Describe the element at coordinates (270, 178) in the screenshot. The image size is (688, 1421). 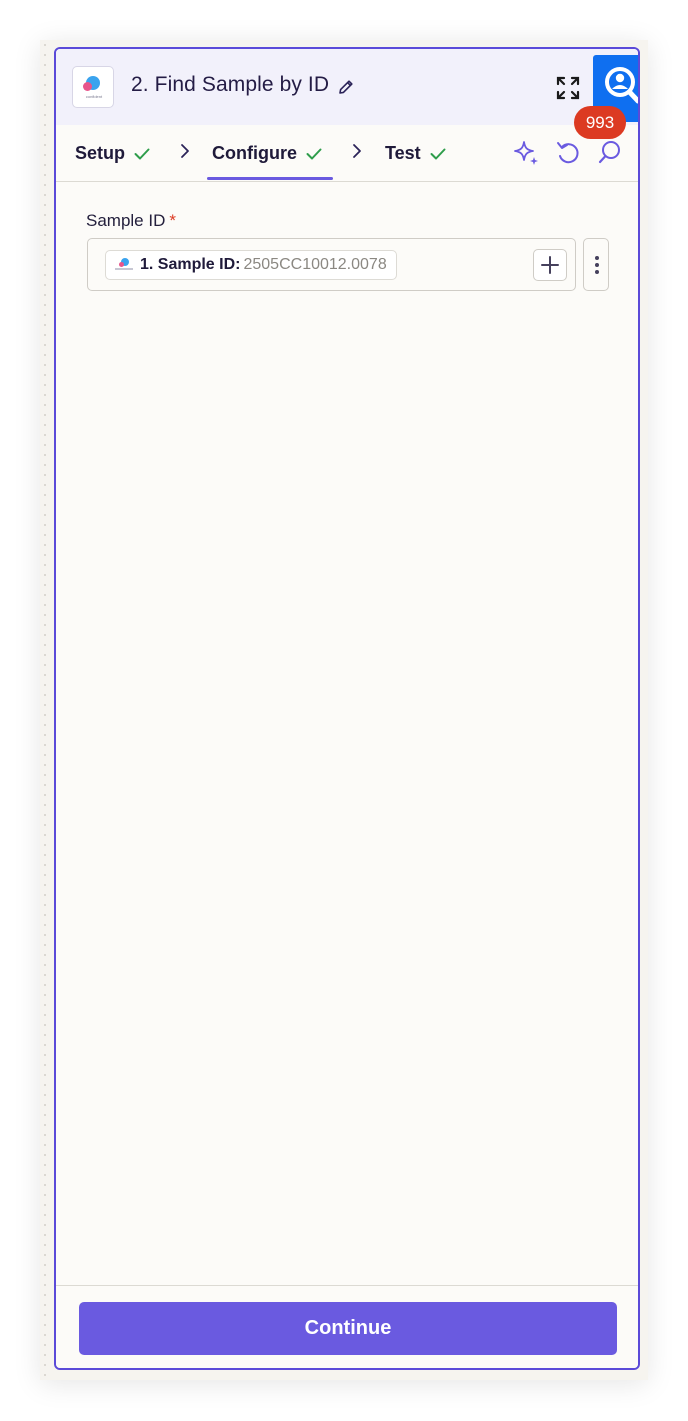
I see `active-tab-indicator` at that location.